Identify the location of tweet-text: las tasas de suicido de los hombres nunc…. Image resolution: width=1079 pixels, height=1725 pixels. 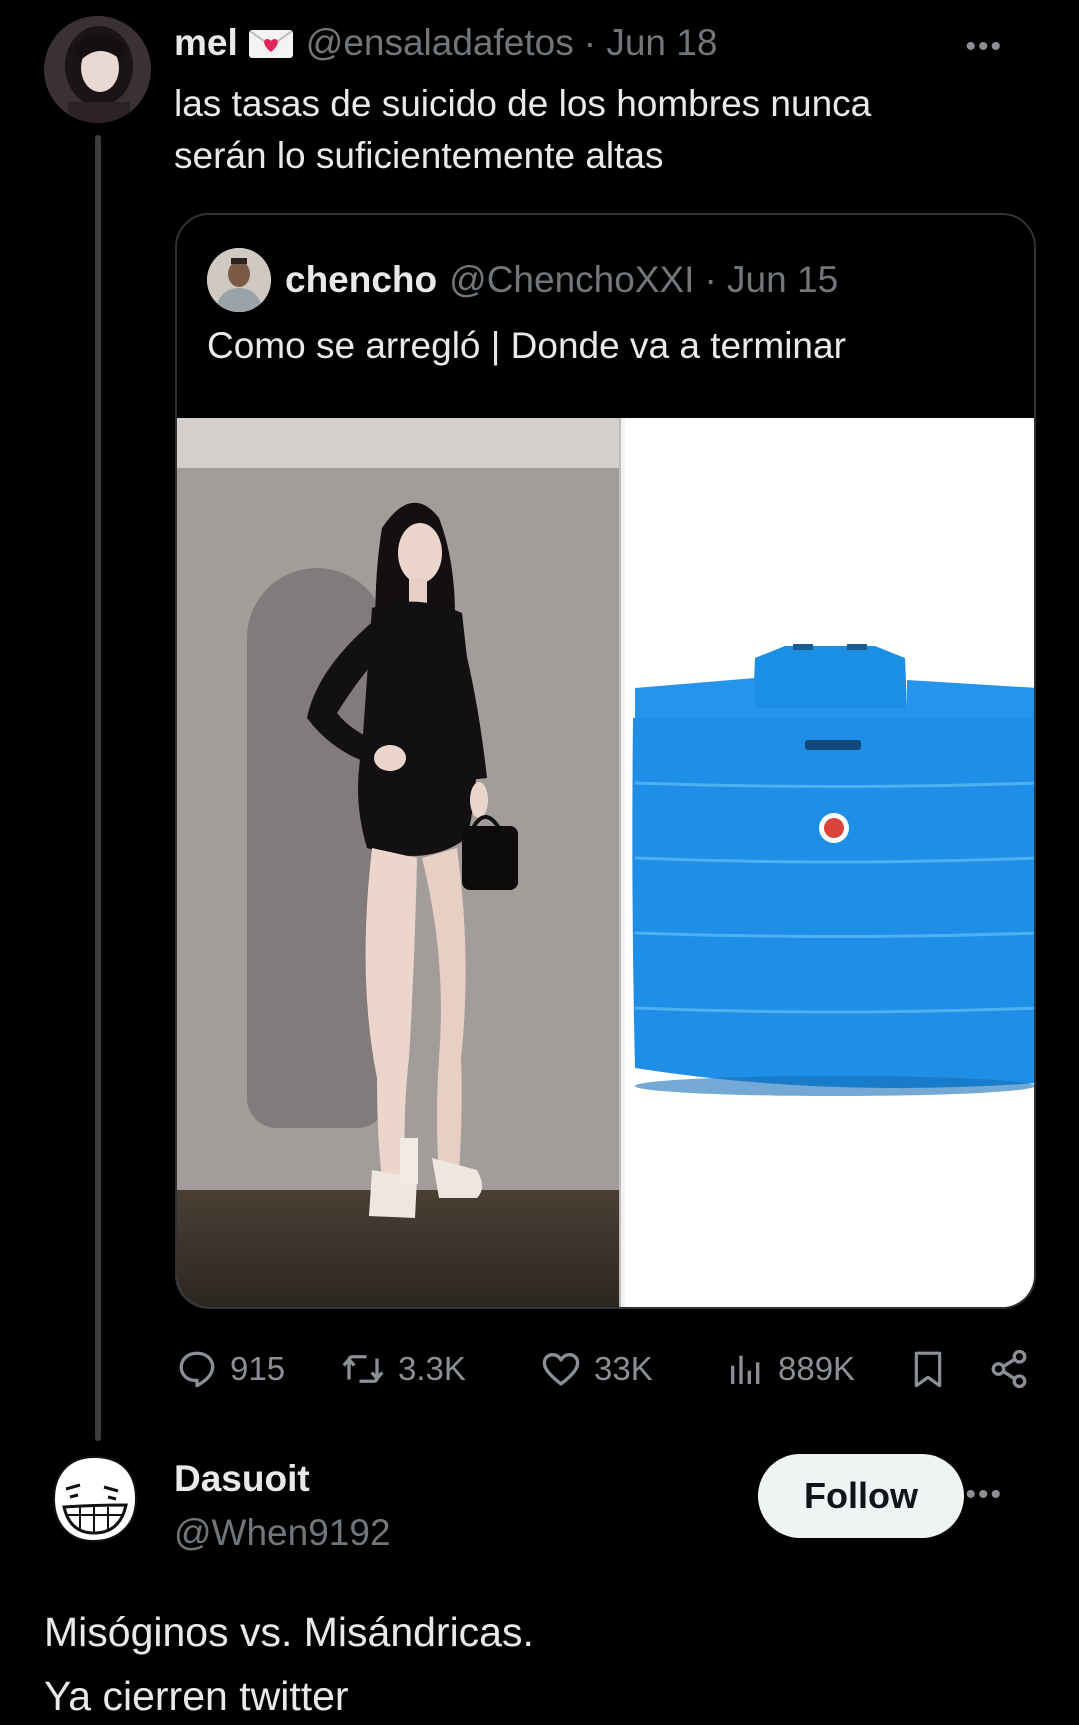
(604, 130).